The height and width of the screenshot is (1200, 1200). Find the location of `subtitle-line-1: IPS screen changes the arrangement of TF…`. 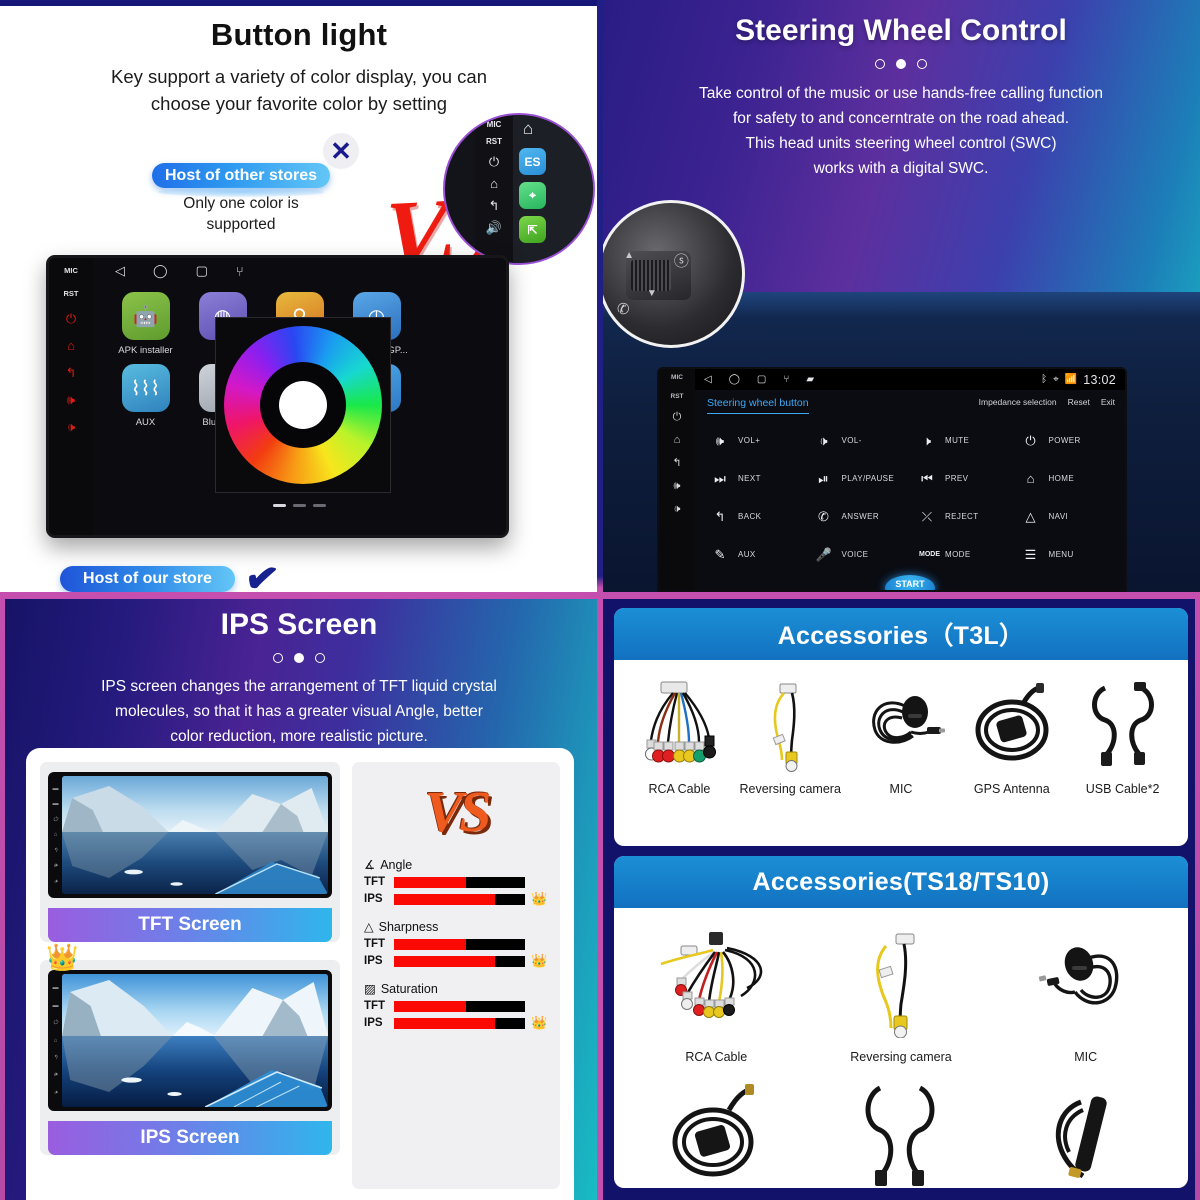

subtitle-line-1: IPS screen changes the arrangement of TF… is located at coordinates (299, 686).